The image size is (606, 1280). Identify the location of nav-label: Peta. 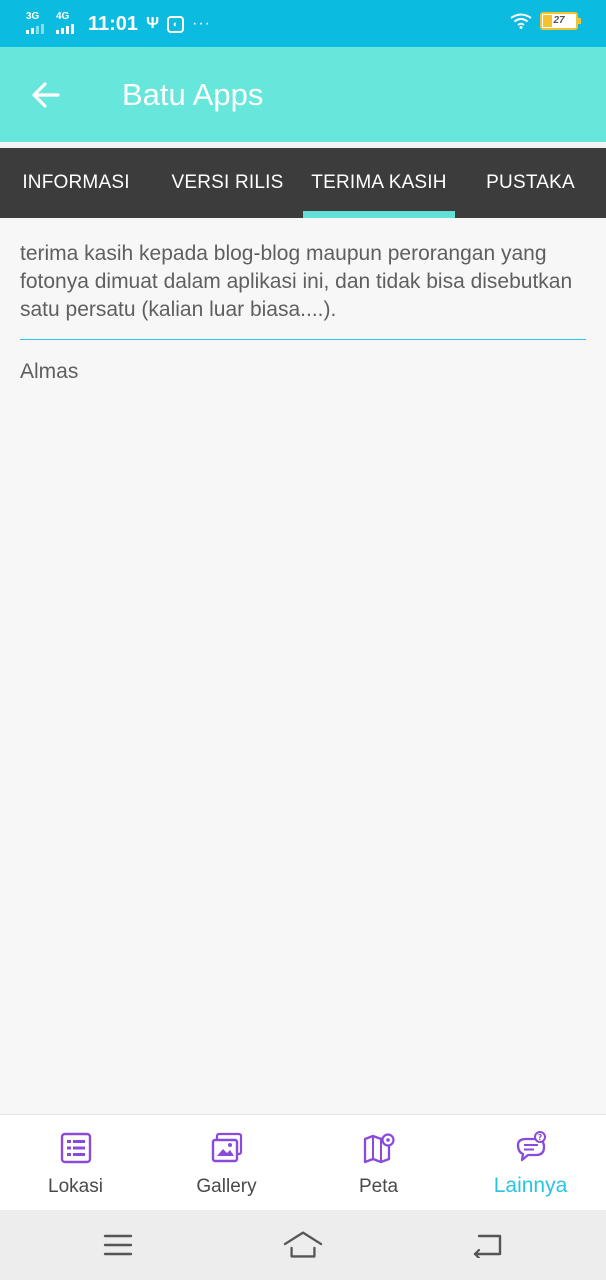
(378, 1186).